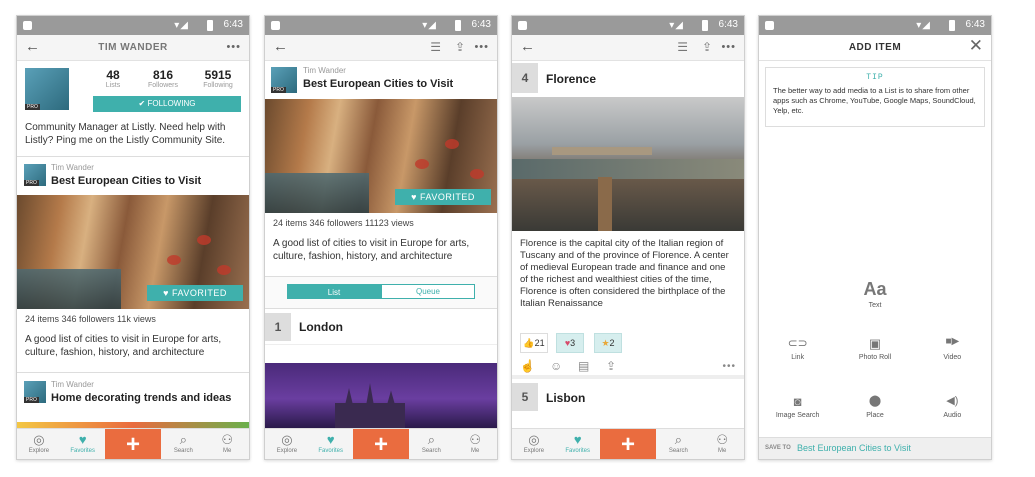  I want to click on option-audio: ◀) Audio, so click(952, 406).